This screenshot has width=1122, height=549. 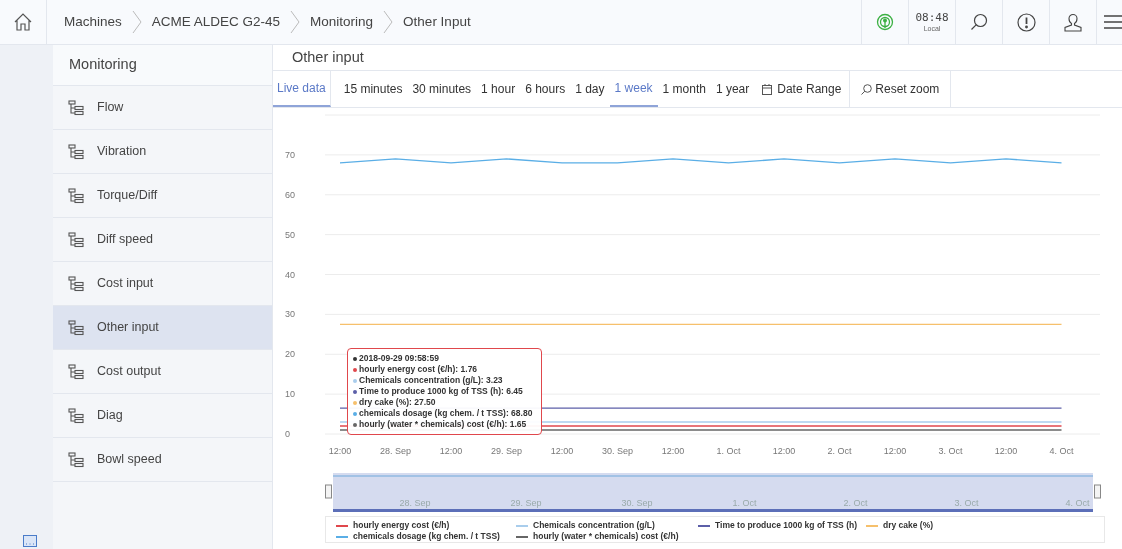 I want to click on tooltip-entry: dry cake (%): 27.50, so click(x=397, y=402).